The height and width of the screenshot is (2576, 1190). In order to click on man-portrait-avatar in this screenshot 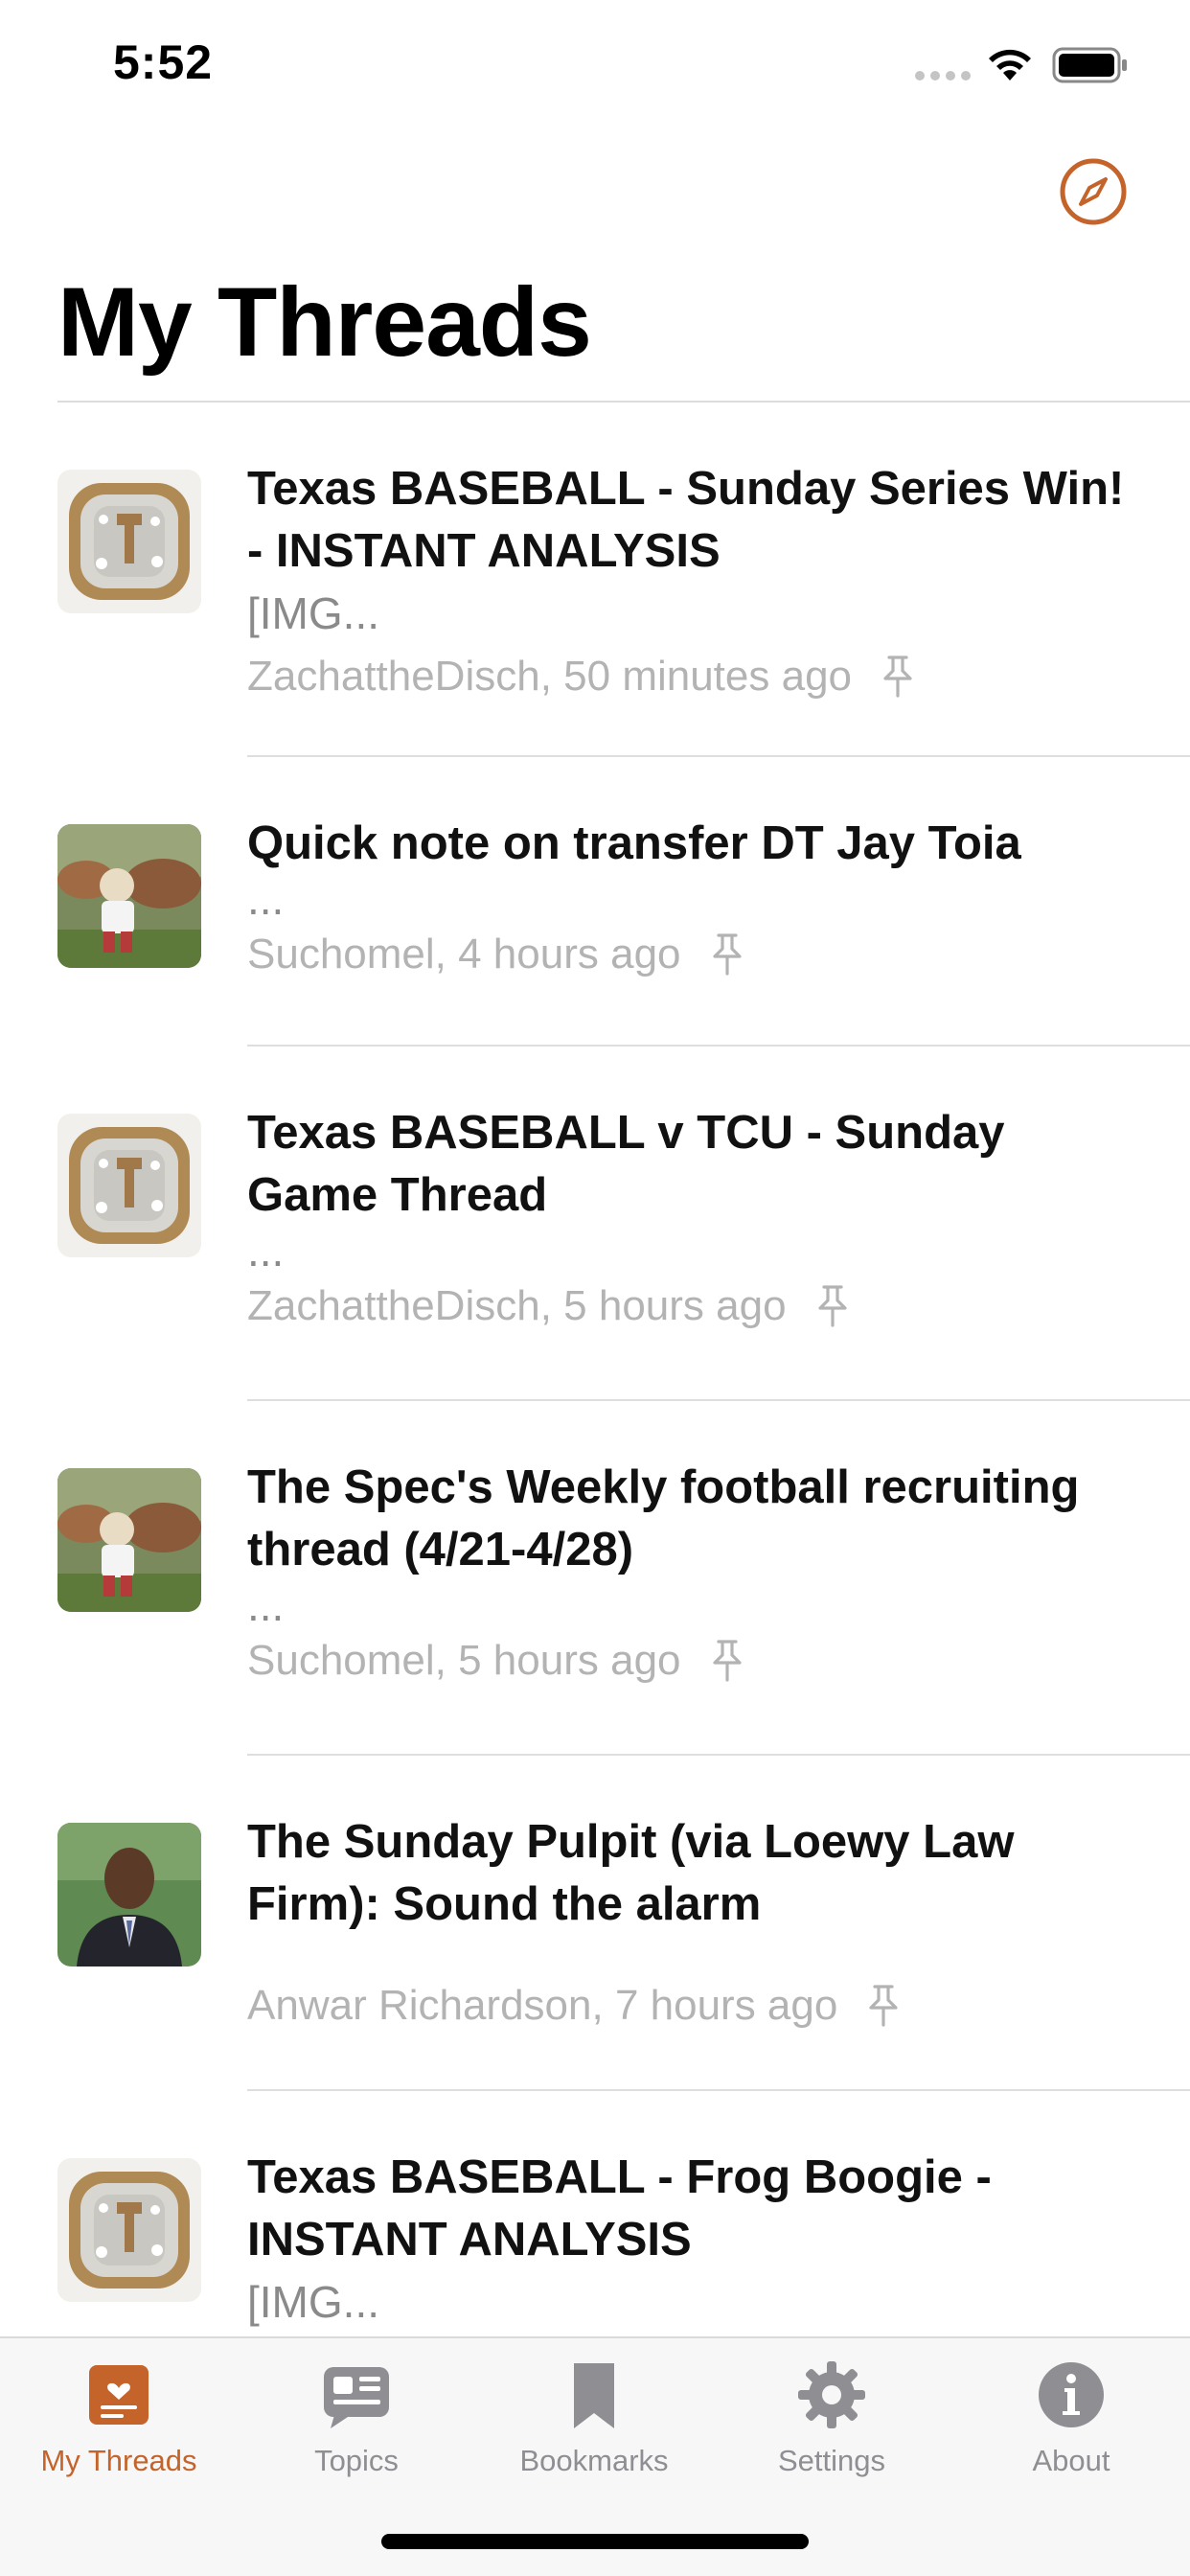, I will do `click(129, 1894)`.